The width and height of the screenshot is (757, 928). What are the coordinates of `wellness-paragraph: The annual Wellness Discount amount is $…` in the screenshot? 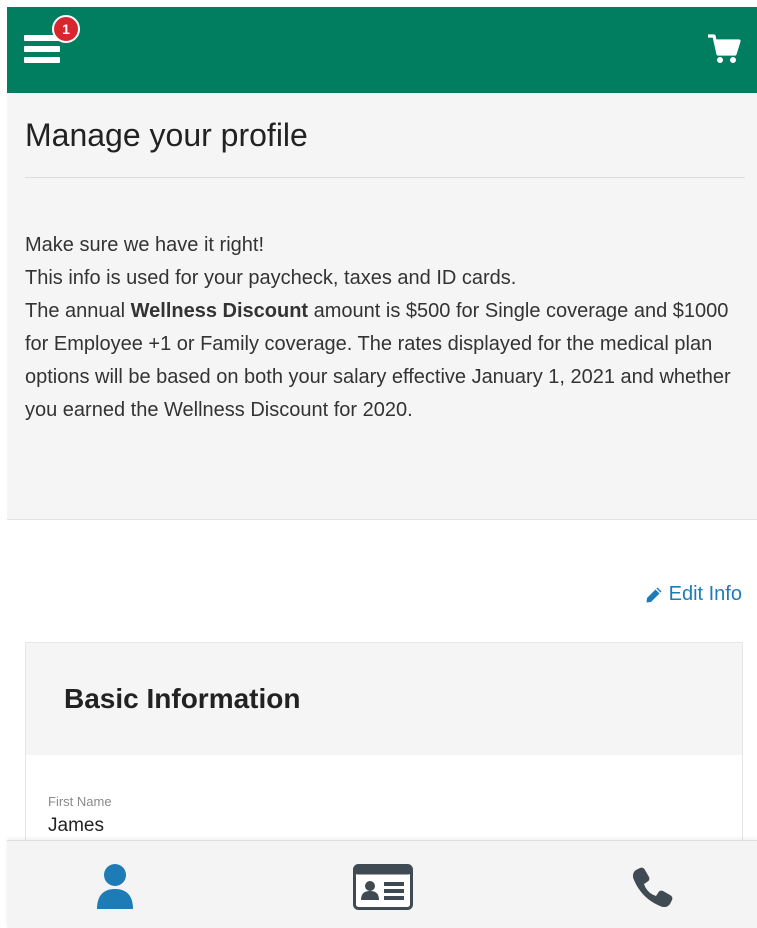 It's located at (385, 361).